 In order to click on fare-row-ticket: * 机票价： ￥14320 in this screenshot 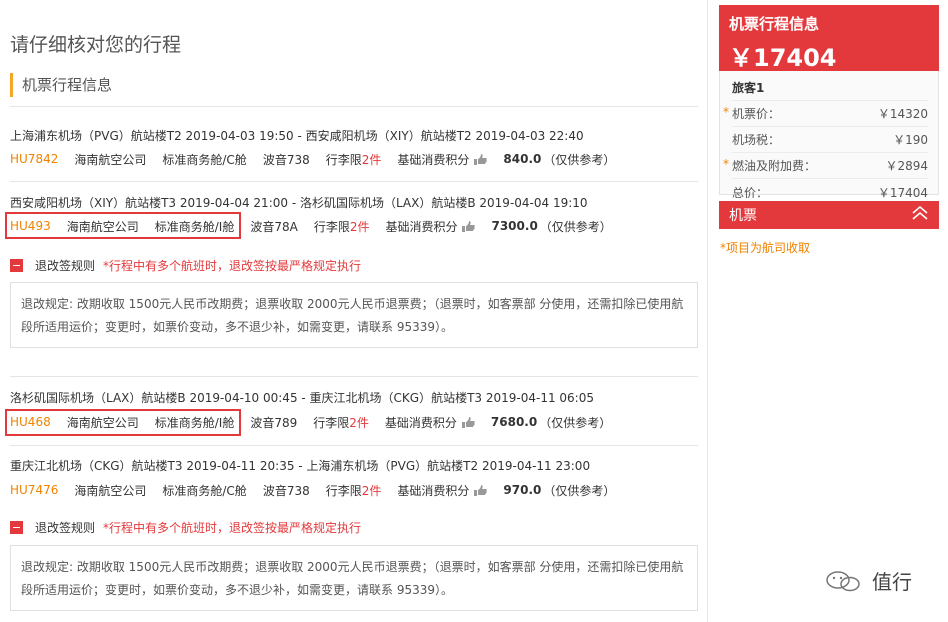, I will do `click(825, 114)`.